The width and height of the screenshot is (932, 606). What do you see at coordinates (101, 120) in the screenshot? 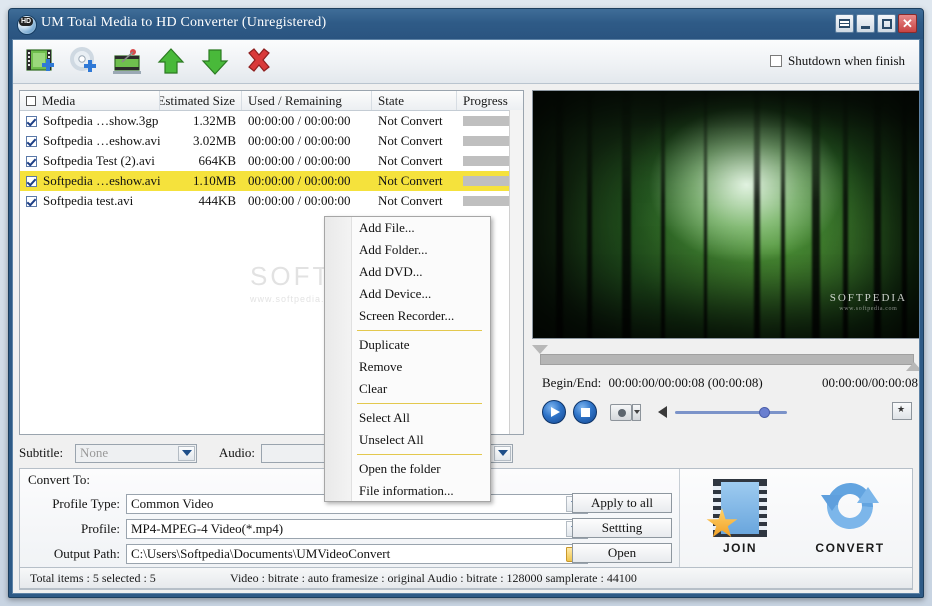
I see `row-media-name: Softpedia …show.3gp` at bounding box center [101, 120].